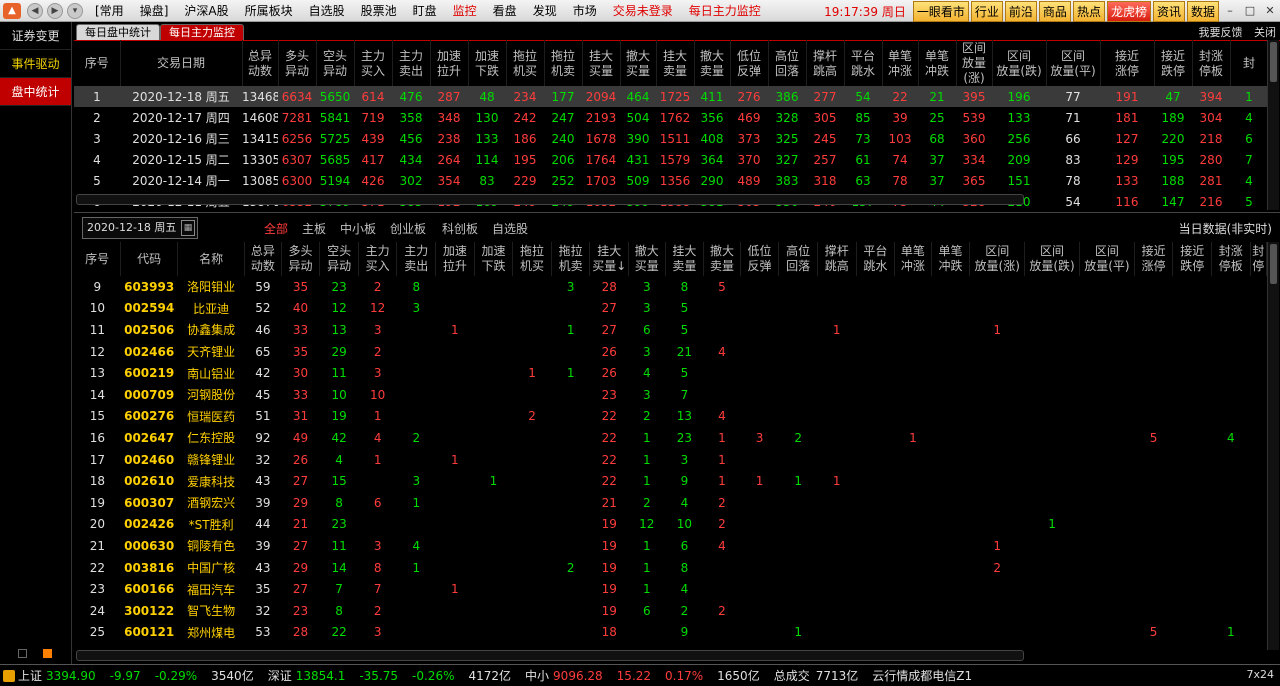 The image size is (1280, 686). What do you see at coordinates (563, 63) in the screenshot?
I see `top-header-10: 拖拉 机卖` at bounding box center [563, 63].